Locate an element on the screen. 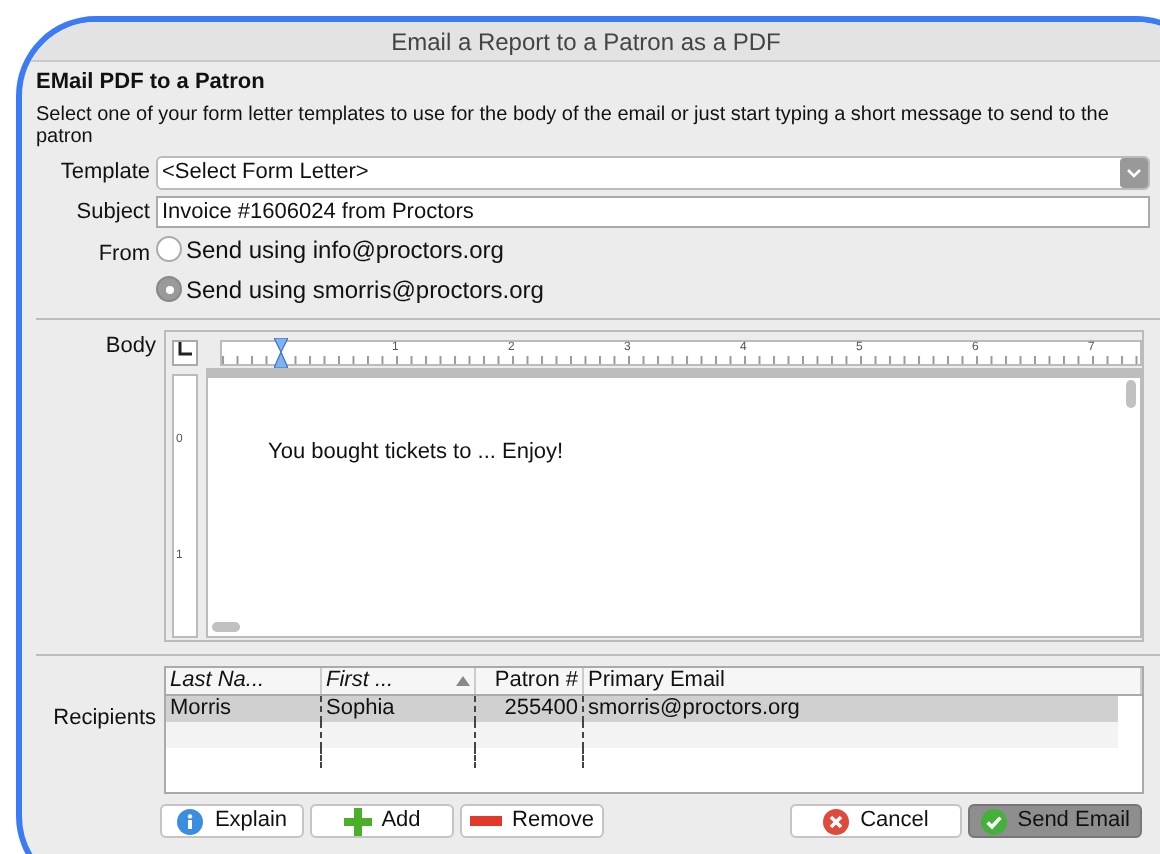 The image size is (1160, 854). tab-stop-button is located at coordinates (185, 352).